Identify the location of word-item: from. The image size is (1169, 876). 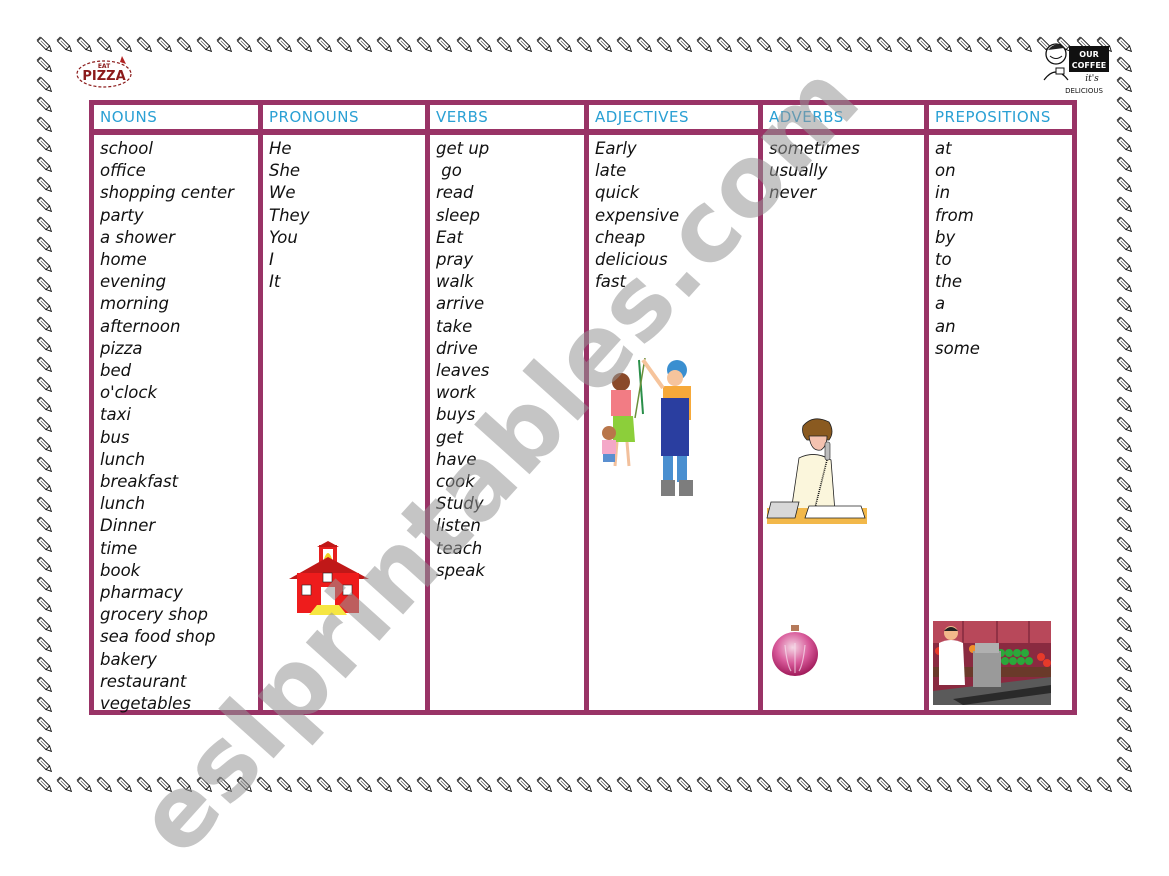
(954, 215).